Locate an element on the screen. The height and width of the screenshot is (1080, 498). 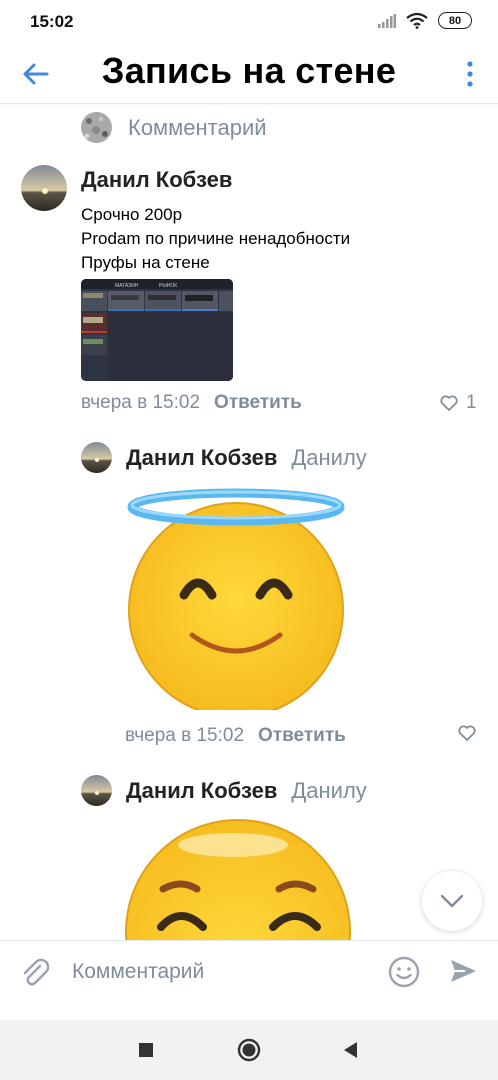
chevron-down-icon is located at coordinates (452, 901).